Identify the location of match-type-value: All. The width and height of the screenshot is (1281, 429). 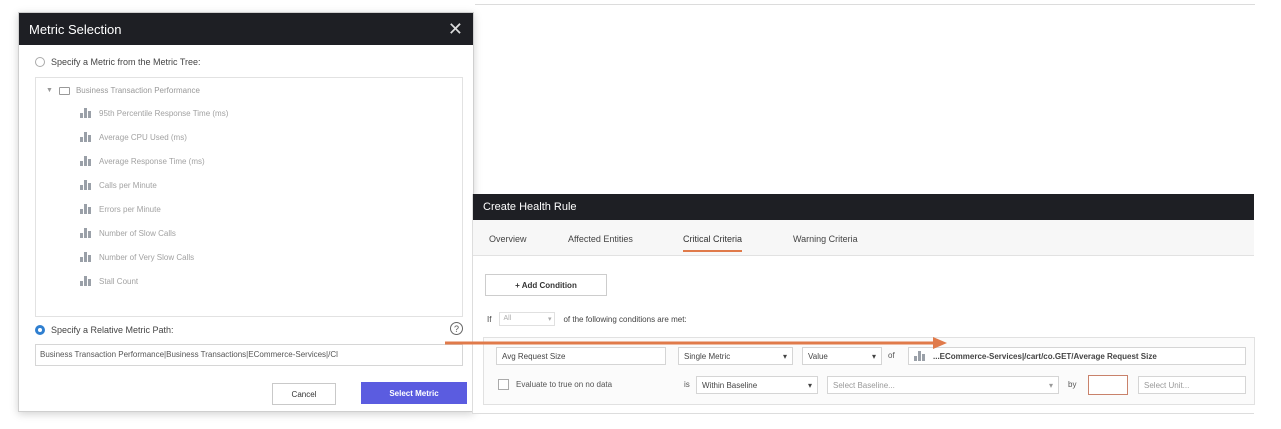
(507, 318).